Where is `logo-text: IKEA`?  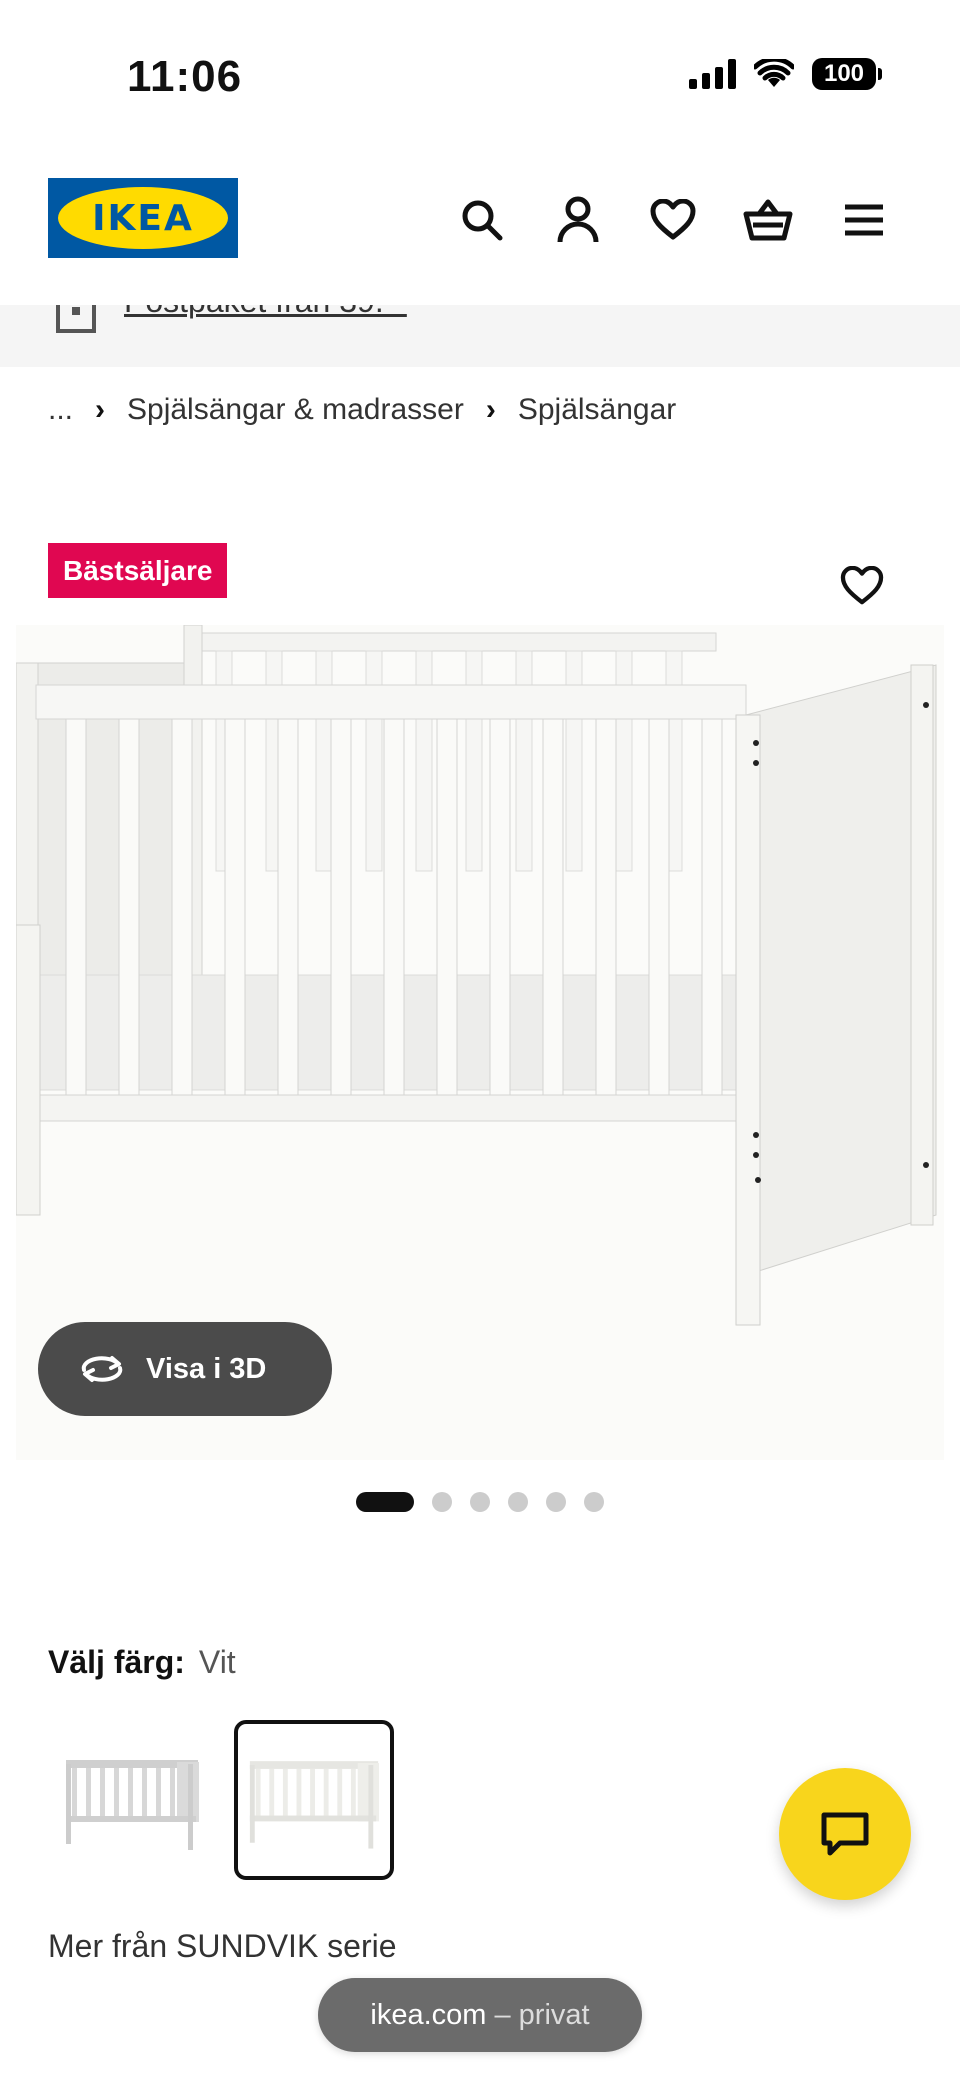
logo-text: IKEA is located at coordinates (143, 218).